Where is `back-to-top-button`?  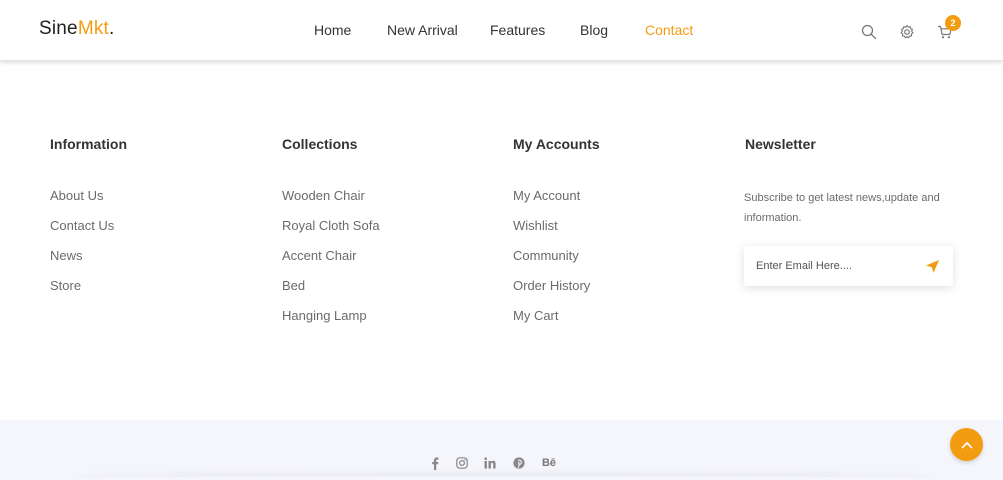 back-to-top-button is located at coordinates (966, 444).